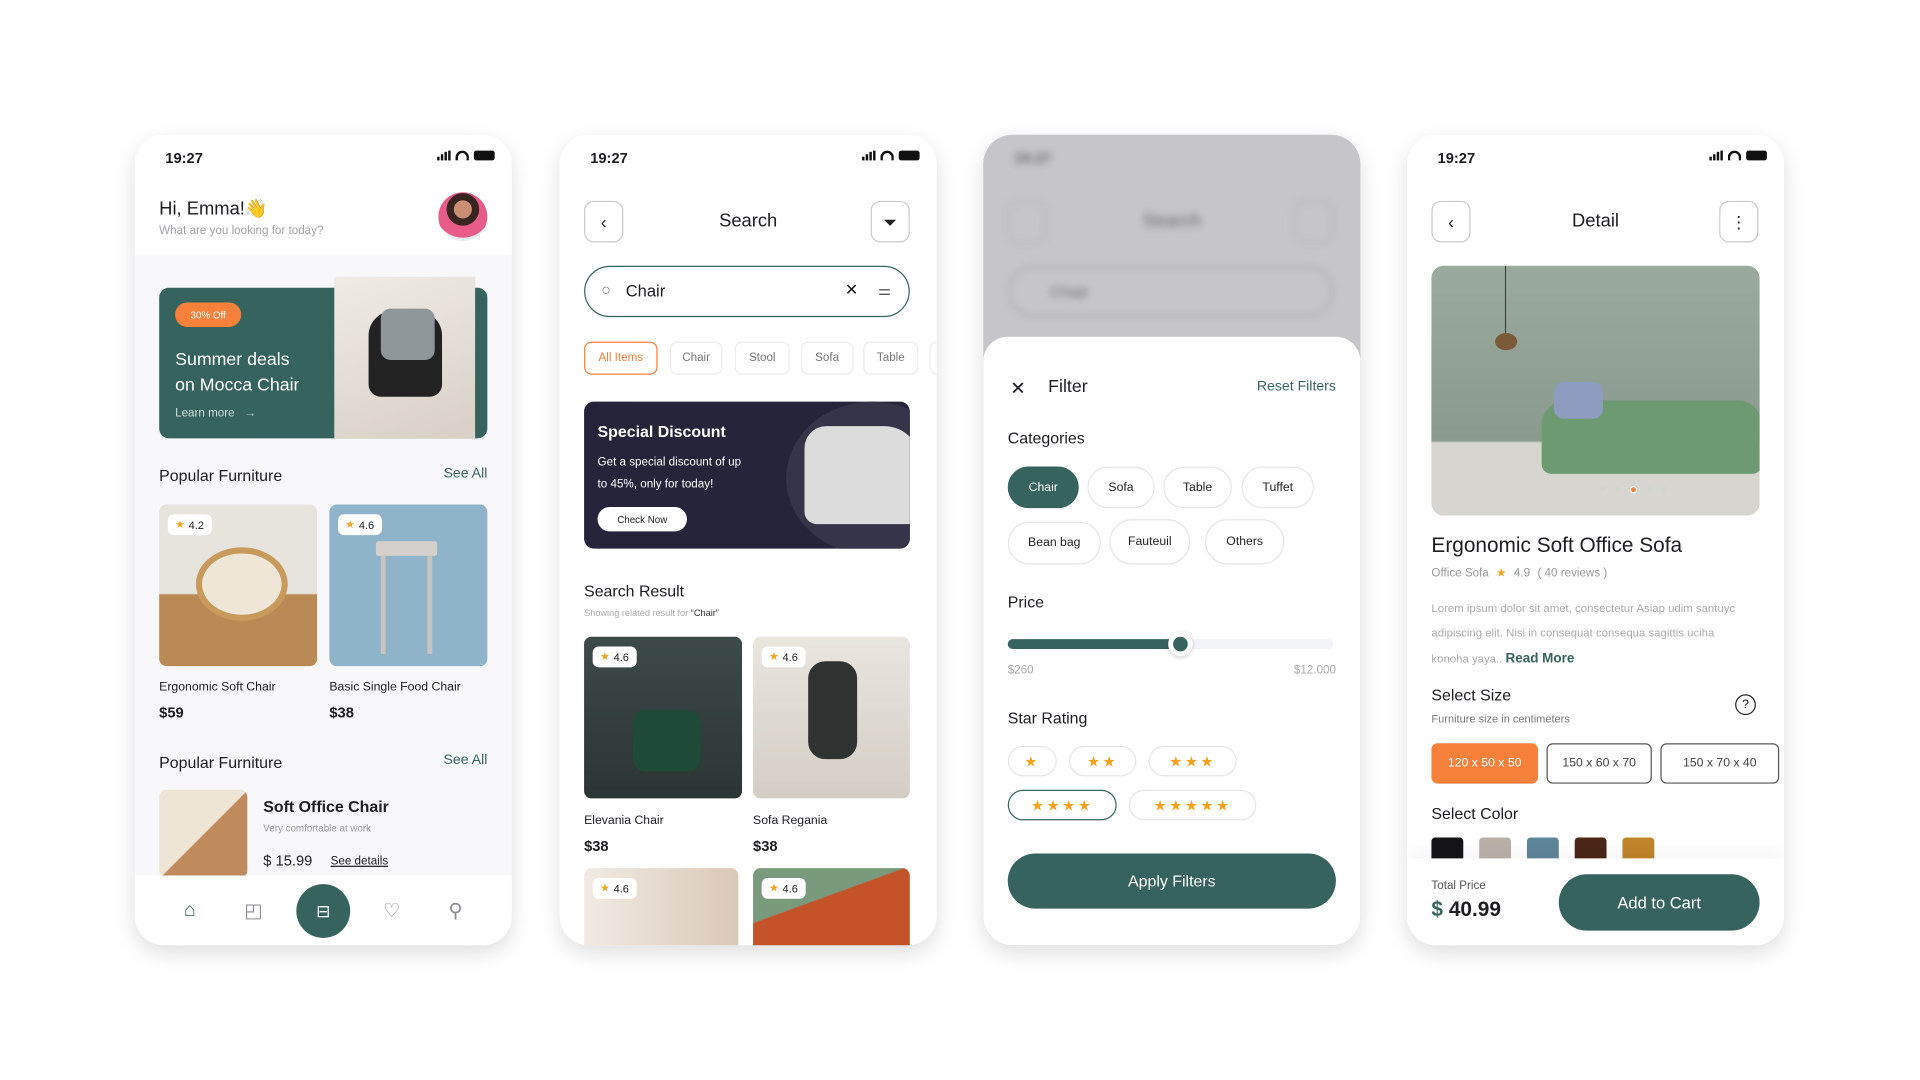 The image size is (1920, 1080). Describe the element at coordinates (827, 358) in the screenshot. I see `chip-sofa: Sofa` at that location.